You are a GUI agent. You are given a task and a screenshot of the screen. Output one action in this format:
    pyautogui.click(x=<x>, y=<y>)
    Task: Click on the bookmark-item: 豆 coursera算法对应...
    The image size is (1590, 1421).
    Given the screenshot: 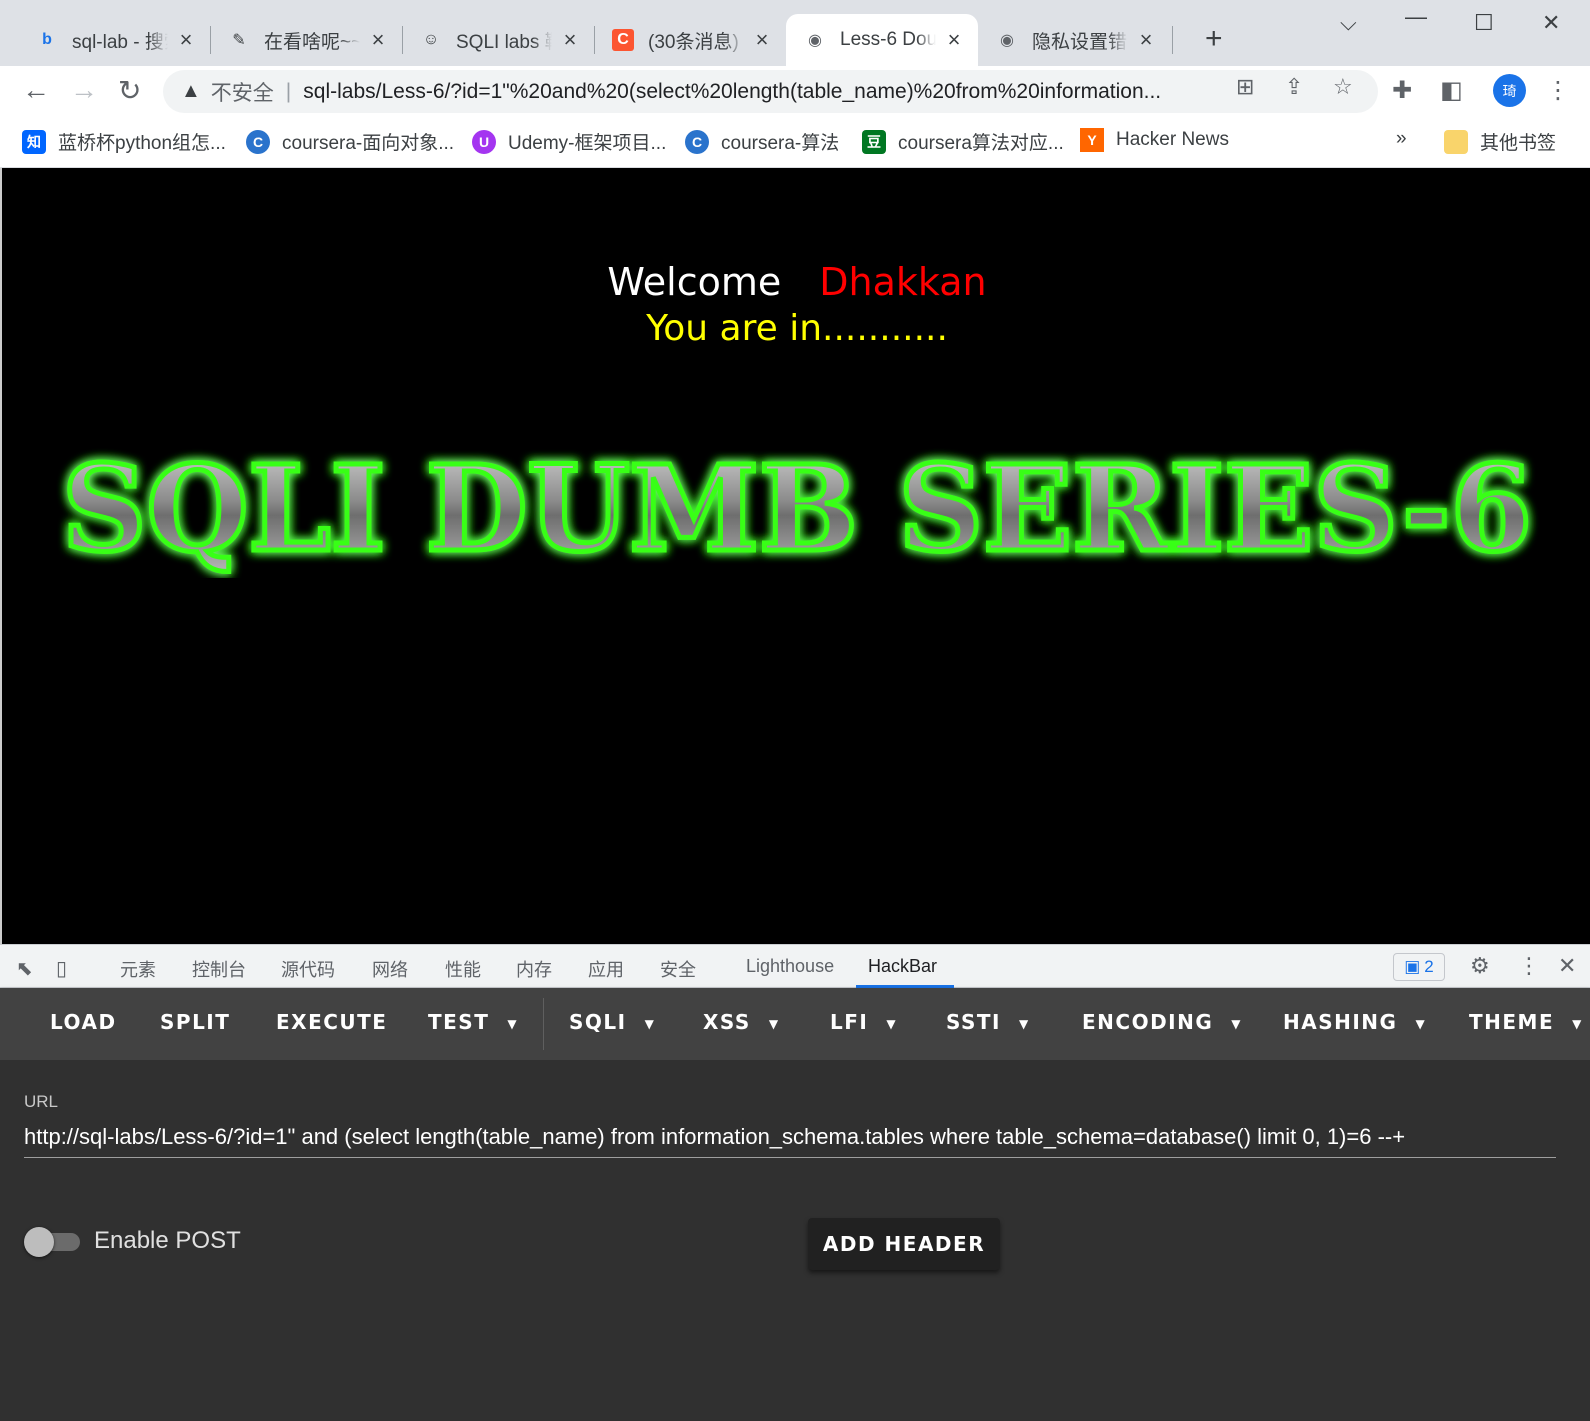 What is the action you would take?
    pyautogui.click(x=963, y=141)
    